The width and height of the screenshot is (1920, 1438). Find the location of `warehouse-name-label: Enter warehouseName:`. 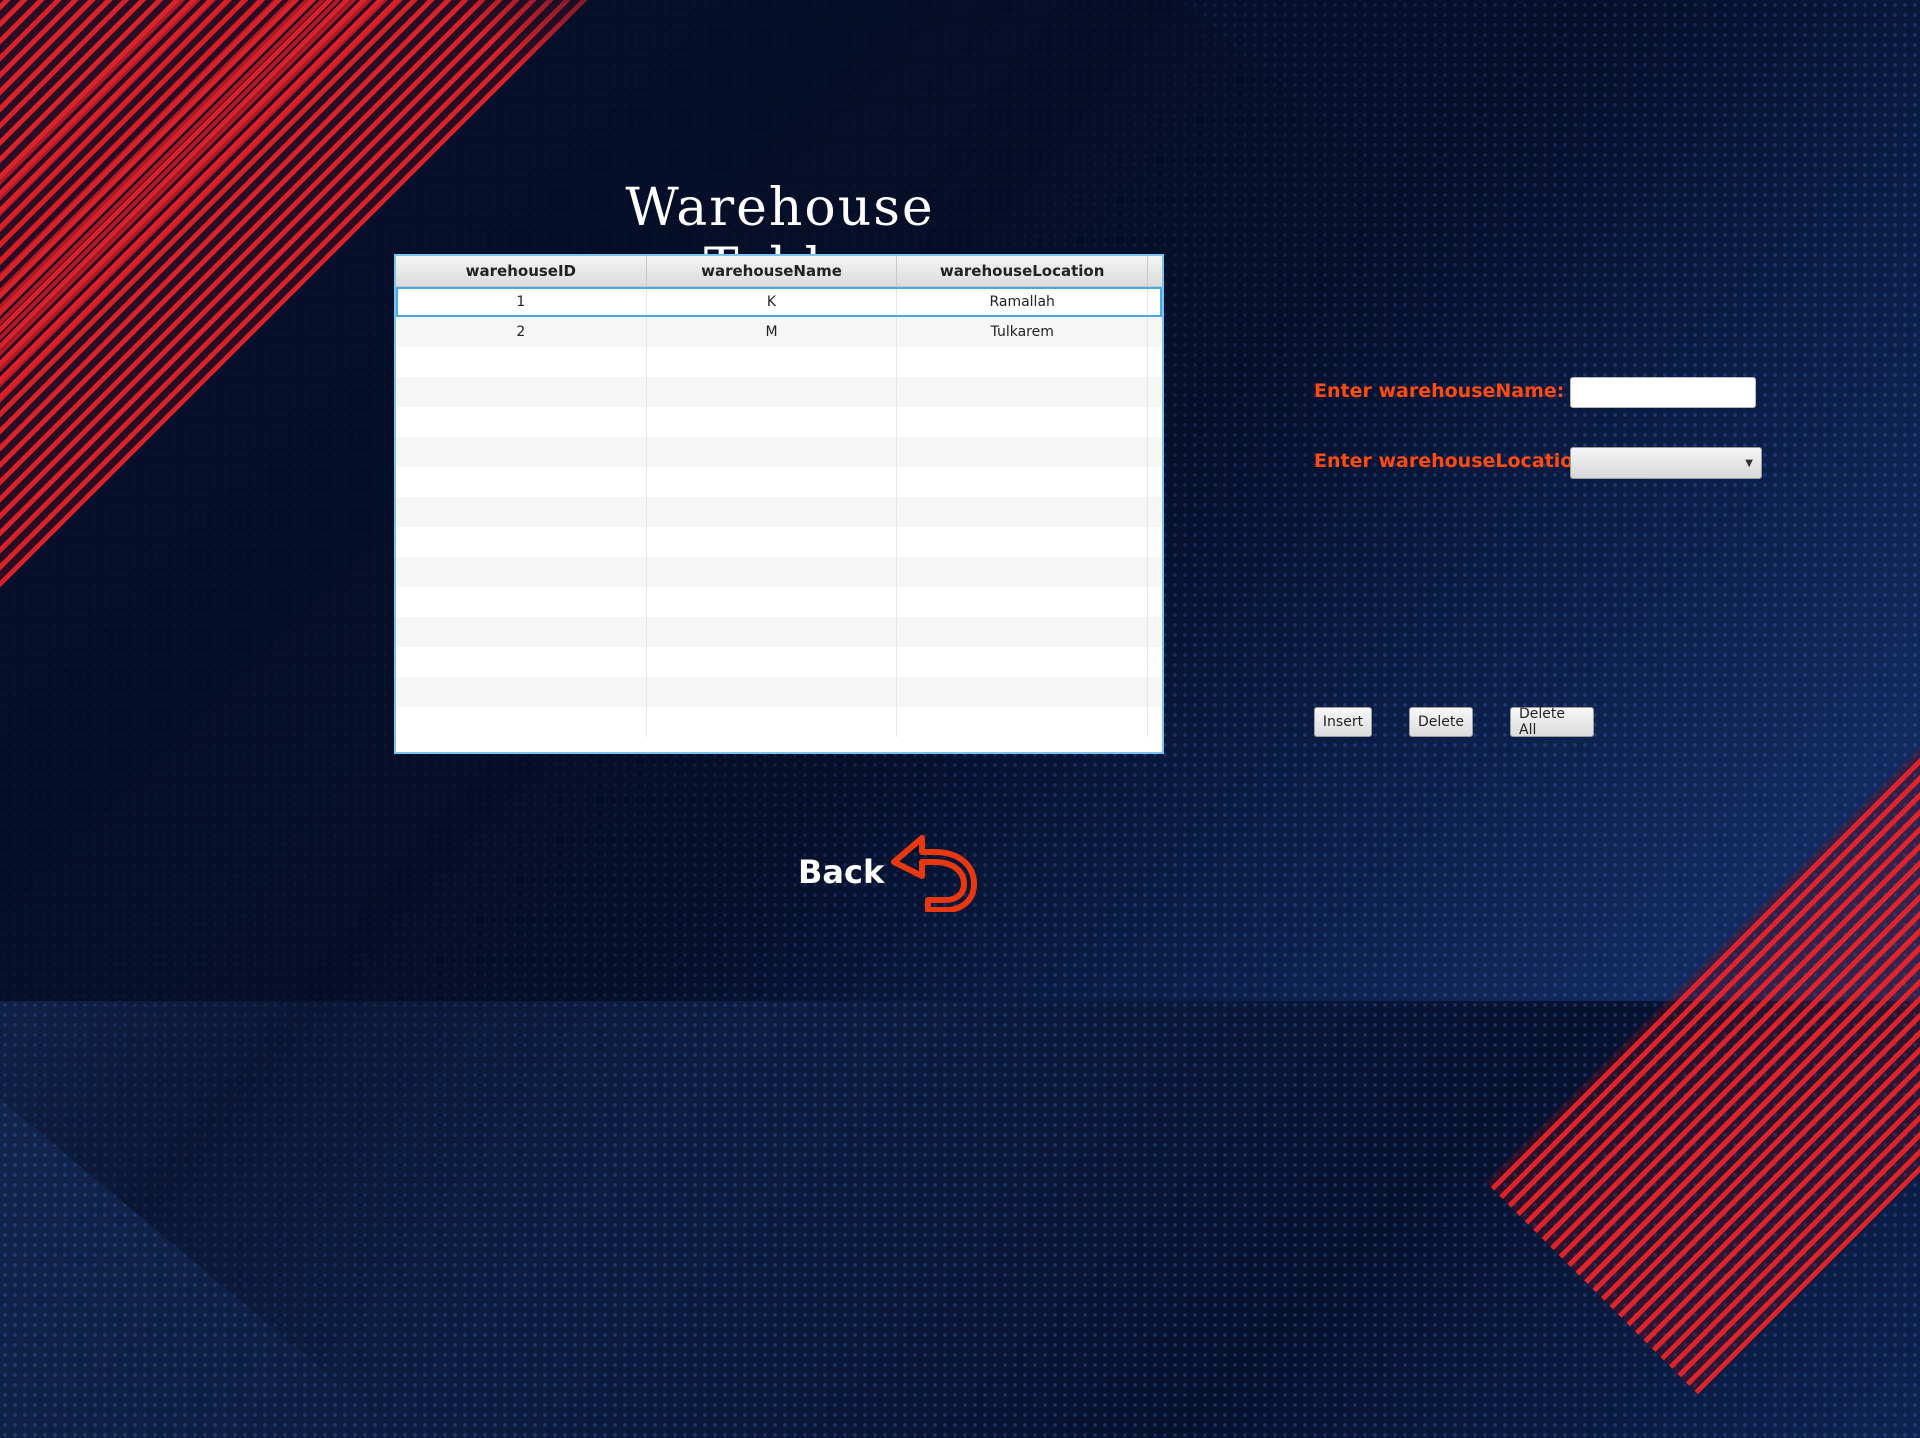

warehouse-name-label: Enter warehouseName: is located at coordinates (1439, 391).